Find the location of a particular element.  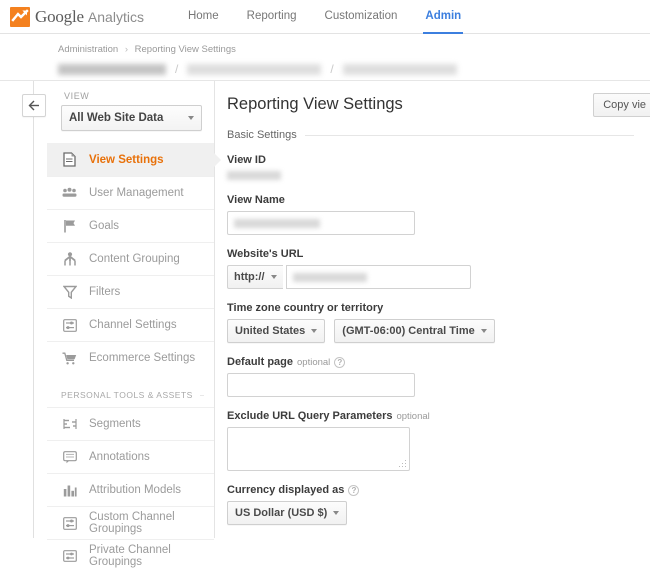

account-name-redacted is located at coordinates (112, 69).